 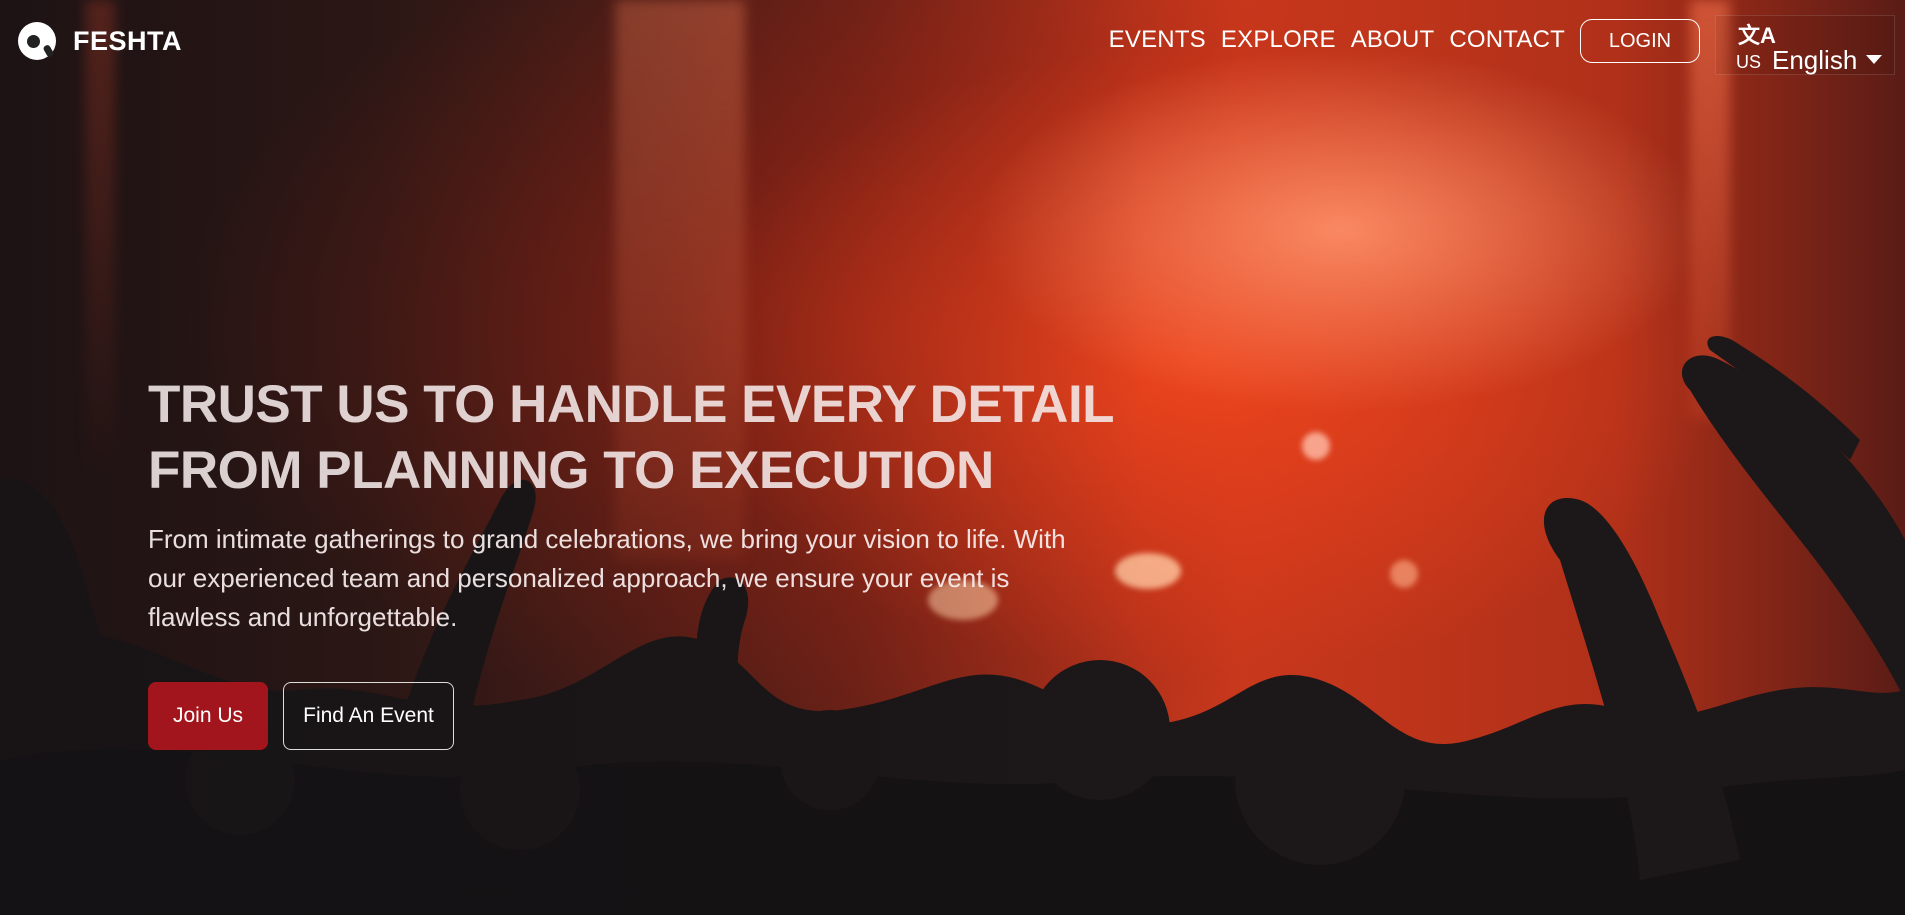 I want to click on translate-icon: 文A, so click(x=1757, y=35).